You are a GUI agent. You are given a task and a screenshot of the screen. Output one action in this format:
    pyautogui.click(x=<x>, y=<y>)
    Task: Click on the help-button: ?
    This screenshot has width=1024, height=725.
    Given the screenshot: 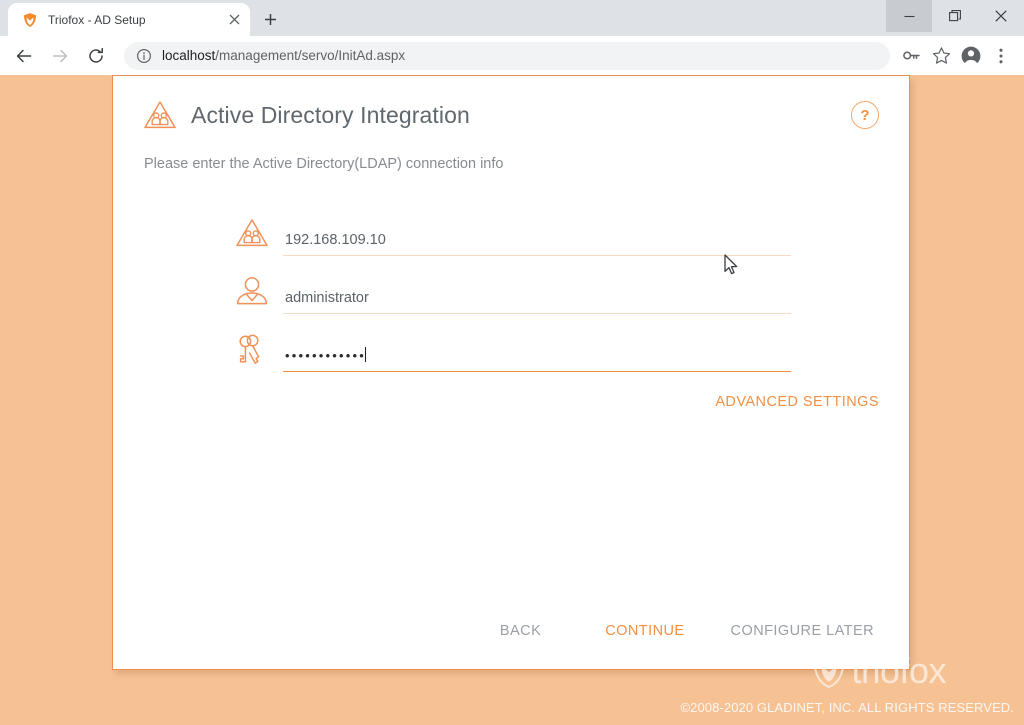 What is the action you would take?
    pyautogui.click(x=865, y=115)
    